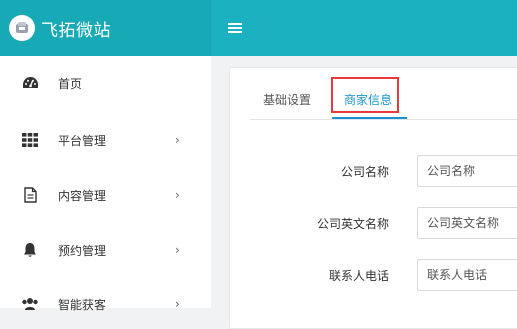  I want to click on highlight-annotation, so click(365, 95).